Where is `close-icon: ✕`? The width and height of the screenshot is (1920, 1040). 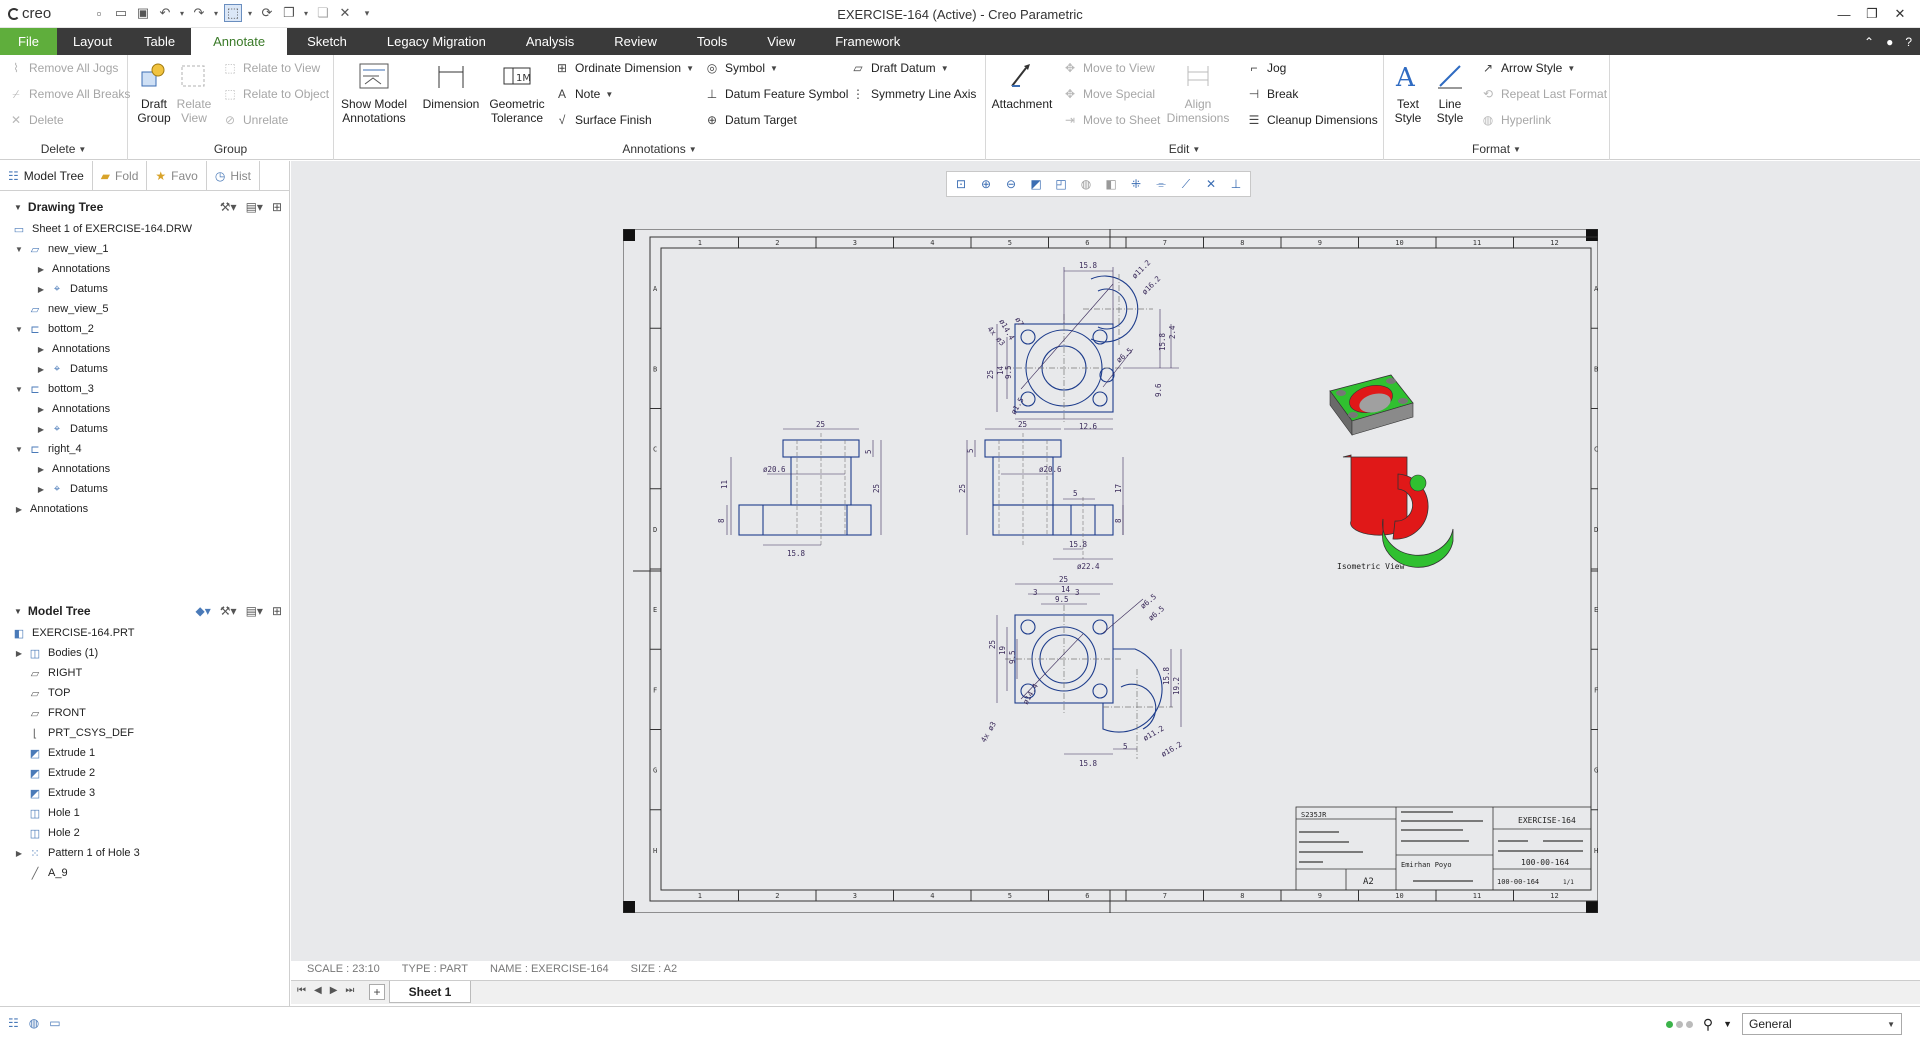 close-icon: ✕ is located at coordinates (345, 13).